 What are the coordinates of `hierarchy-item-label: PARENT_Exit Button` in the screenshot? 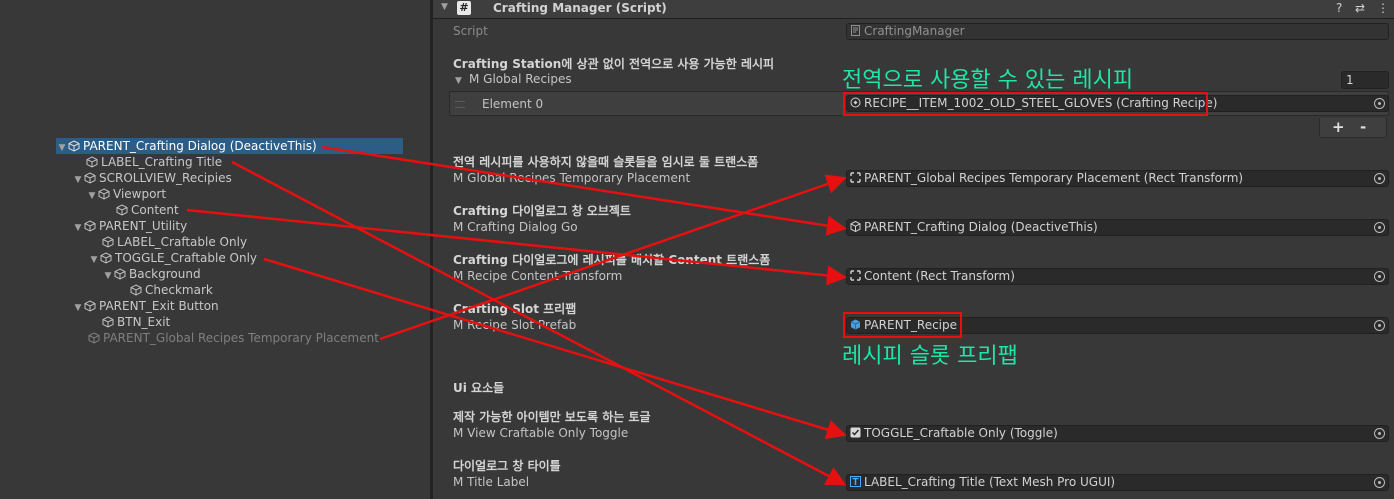 It's located at (159, 306).